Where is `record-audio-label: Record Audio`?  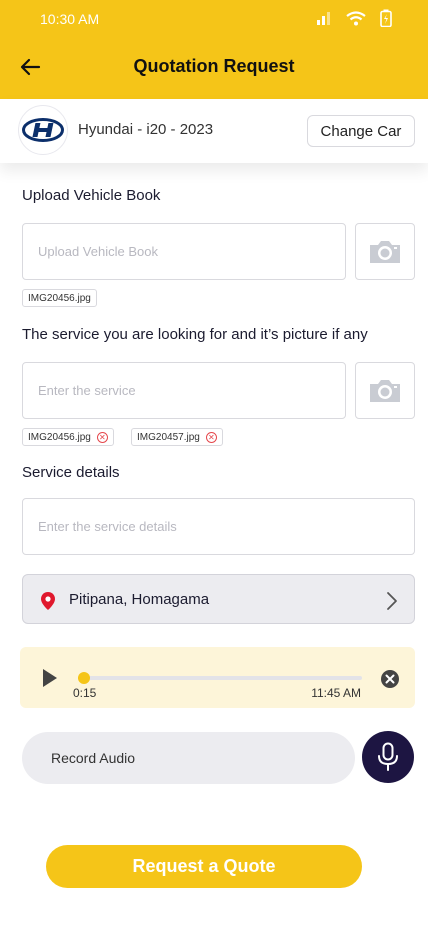 record-audio-label: Record Audio is located at coordinates (93, 758).